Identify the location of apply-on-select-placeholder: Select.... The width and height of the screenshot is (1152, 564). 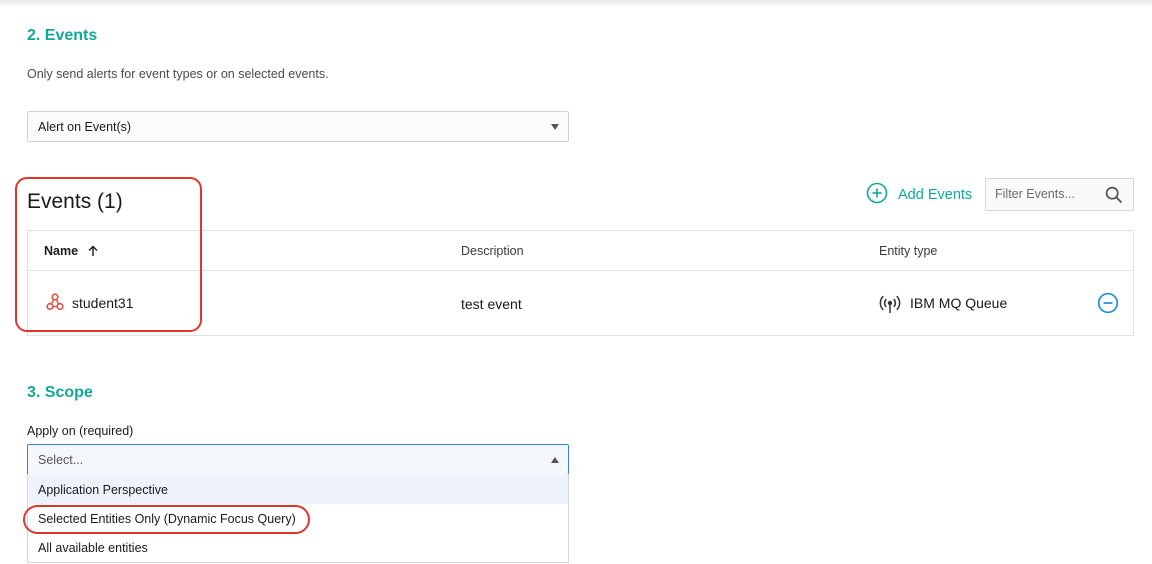
(61, 459).